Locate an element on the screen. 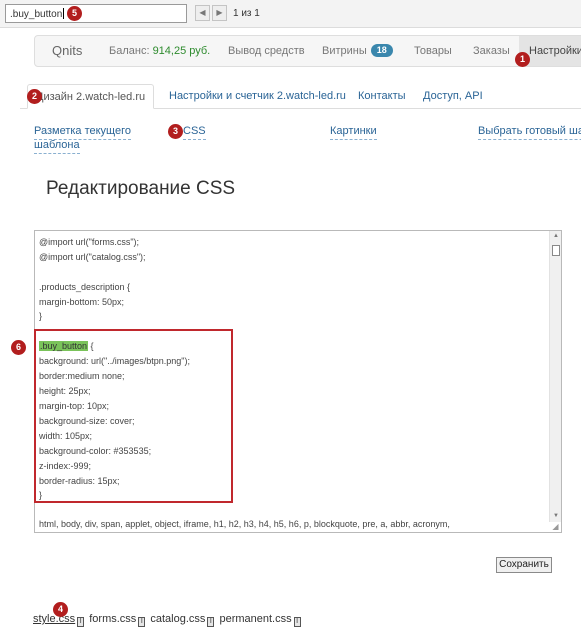 This screenshot has width=581, height=635. annotation-marker-5: 5 is located at coordinates (74, 13).